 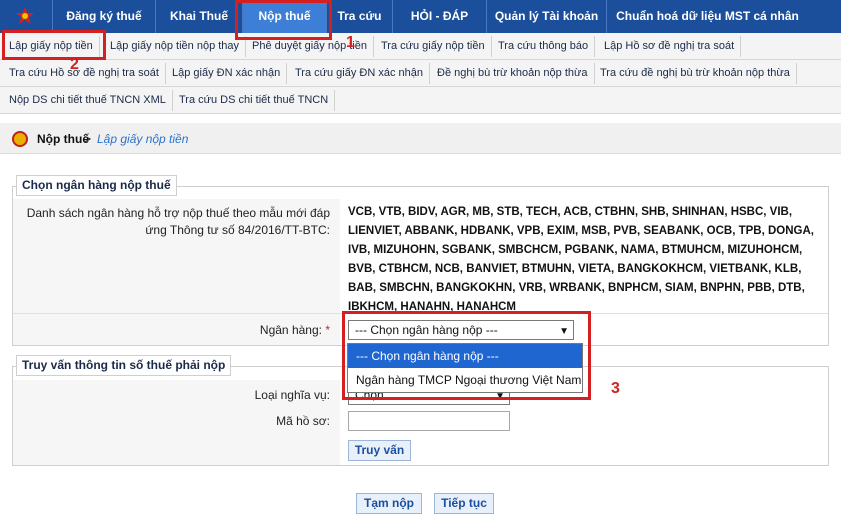 I want to click on query-section-legend: Truy vấn thông tin số thuế phải nộp, so click(x=124, y=365).